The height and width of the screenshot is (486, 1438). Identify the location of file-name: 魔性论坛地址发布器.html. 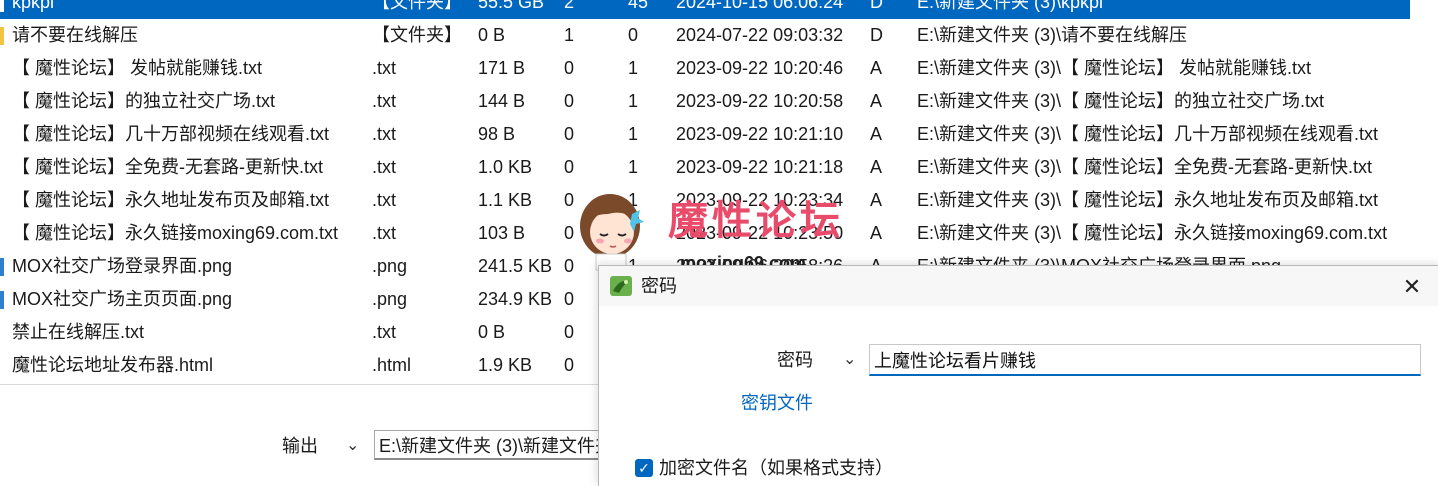
(113, 365).